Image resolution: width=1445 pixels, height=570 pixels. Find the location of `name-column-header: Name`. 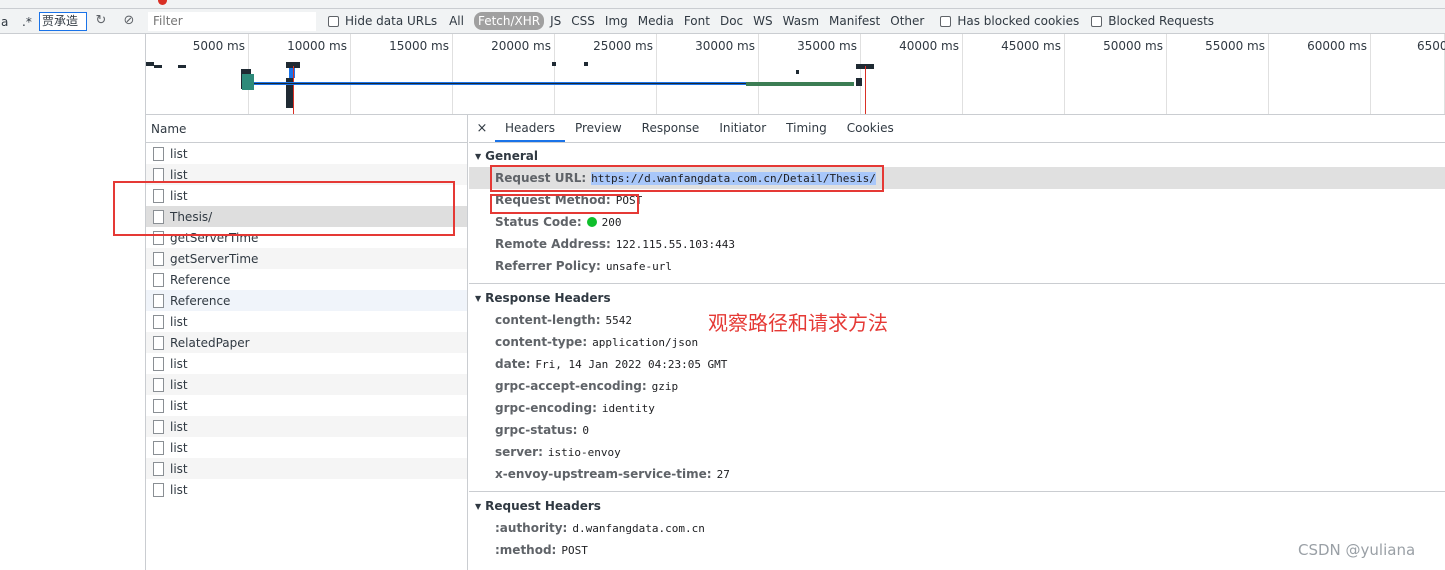

name-column-header: Name is located at coordinates (306, 129).